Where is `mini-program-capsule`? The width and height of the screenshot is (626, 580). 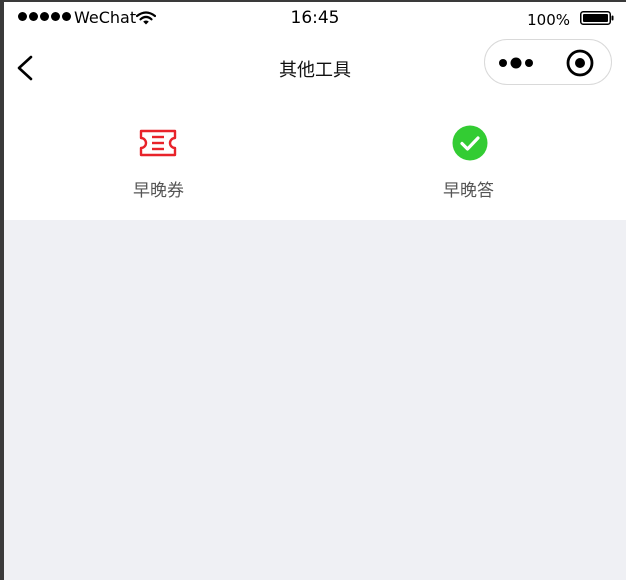 mini-program-capsule is located at coordinates (548, 62).